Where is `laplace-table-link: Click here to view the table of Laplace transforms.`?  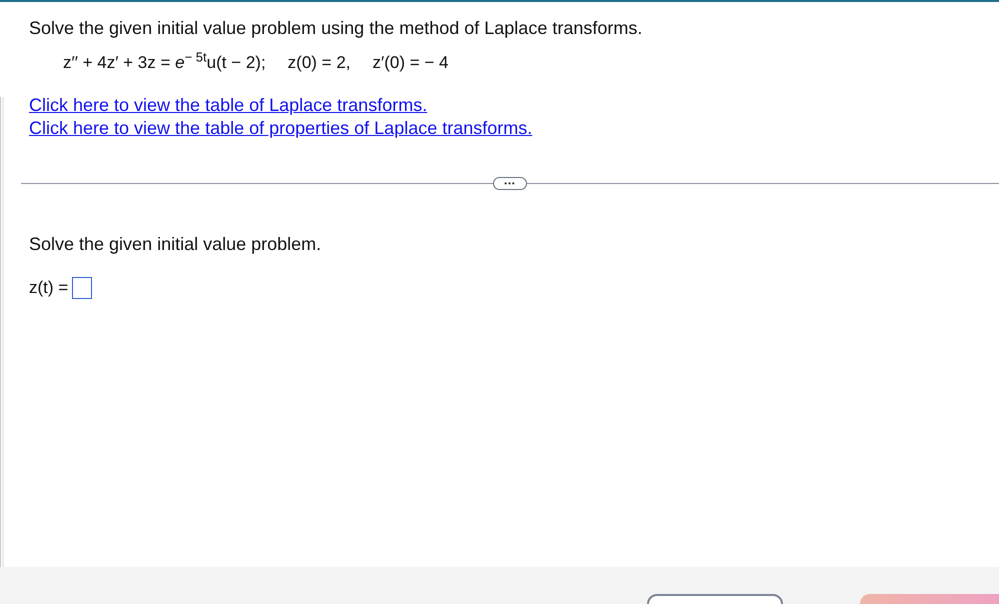 laplace-table-link: Click here to view the table of Laplace transforms. is located at coordinates (228, 105).